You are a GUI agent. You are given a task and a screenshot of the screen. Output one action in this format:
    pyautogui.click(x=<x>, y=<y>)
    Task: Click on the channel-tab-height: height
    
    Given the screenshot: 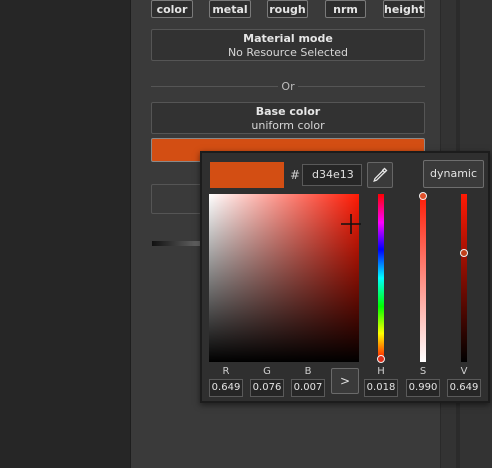 What is the action you would take?
    pyautogui.click(x=404, y=9)
    